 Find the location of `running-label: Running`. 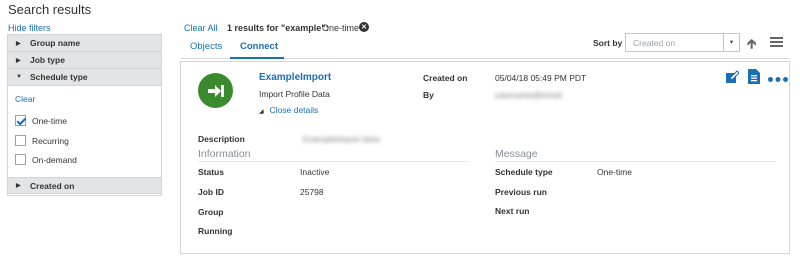

running-label: Running is located at coordinates (215, 231).